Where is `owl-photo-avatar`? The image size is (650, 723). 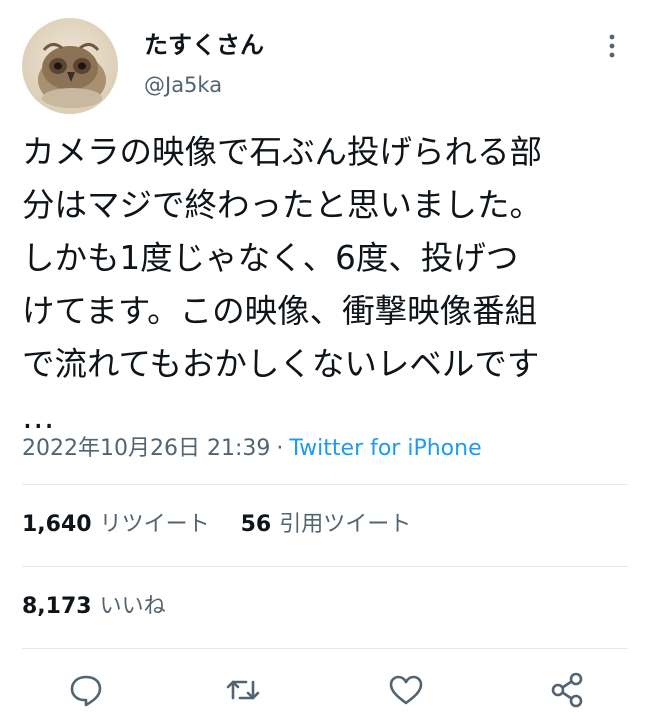
owl-photo-avatar is located at coordinates (70, 66).